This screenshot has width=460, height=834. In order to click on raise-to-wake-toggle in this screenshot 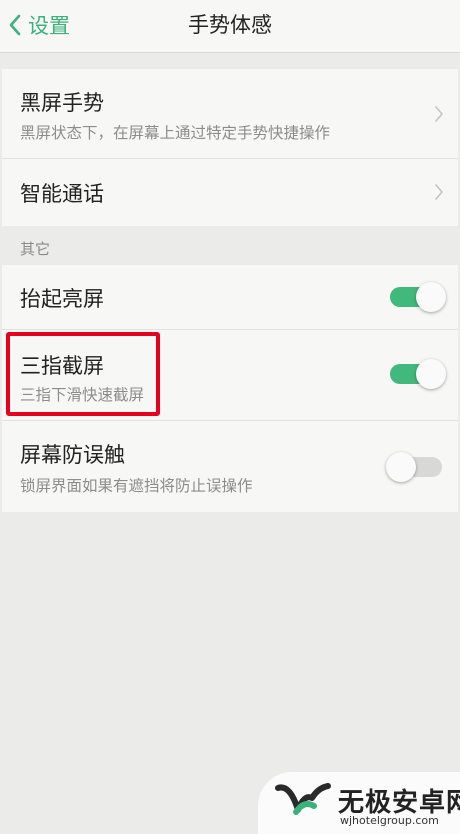, I will do `click(418, 297)`.